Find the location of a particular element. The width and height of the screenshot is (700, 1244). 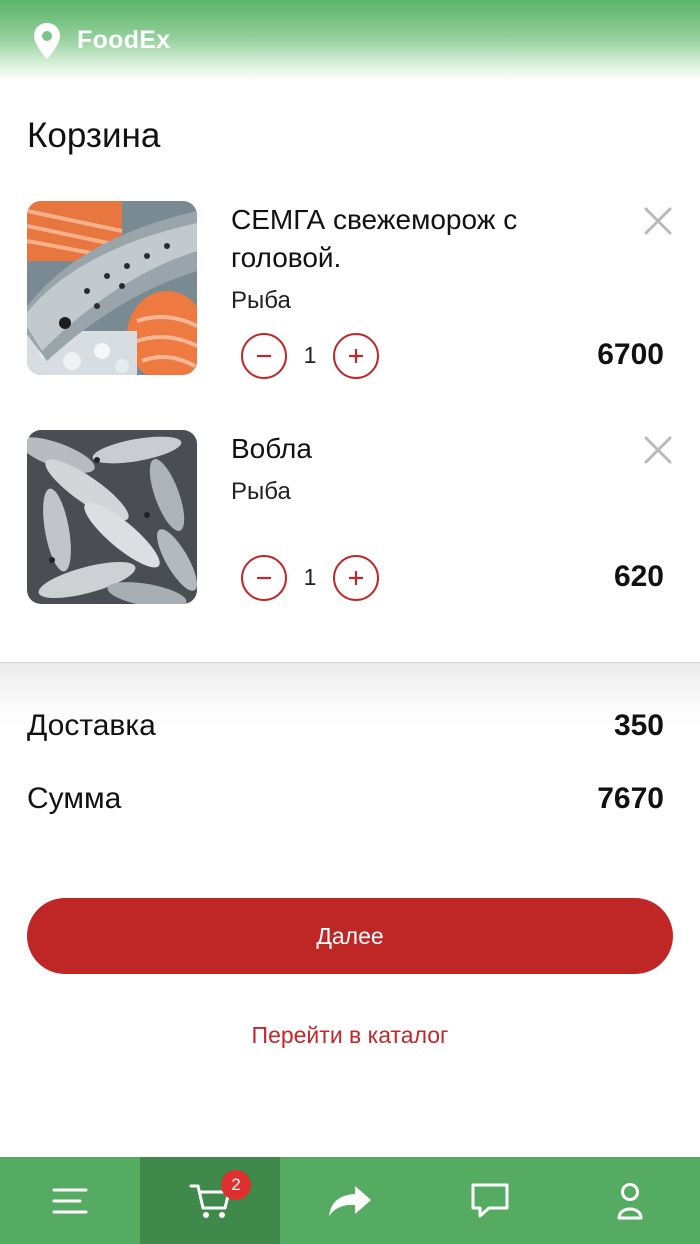

roach-fish-photo is located at coordinates (112, 517).